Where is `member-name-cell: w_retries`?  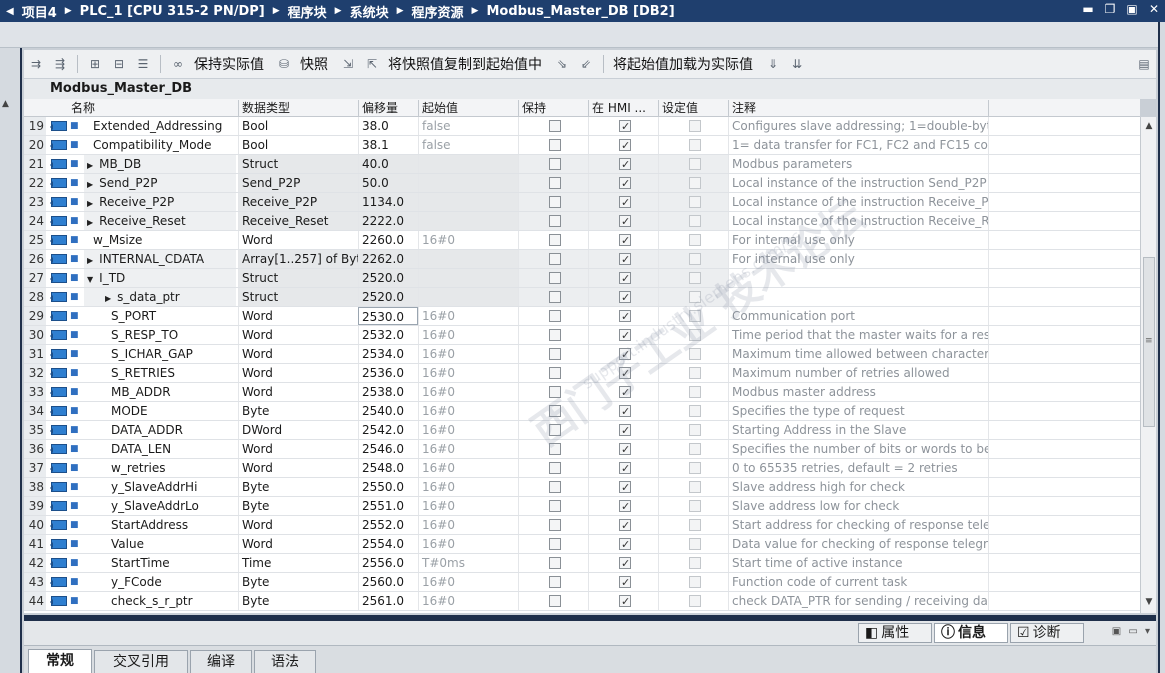 member-name-cell: w_retries is located at coordinates (160, 468).